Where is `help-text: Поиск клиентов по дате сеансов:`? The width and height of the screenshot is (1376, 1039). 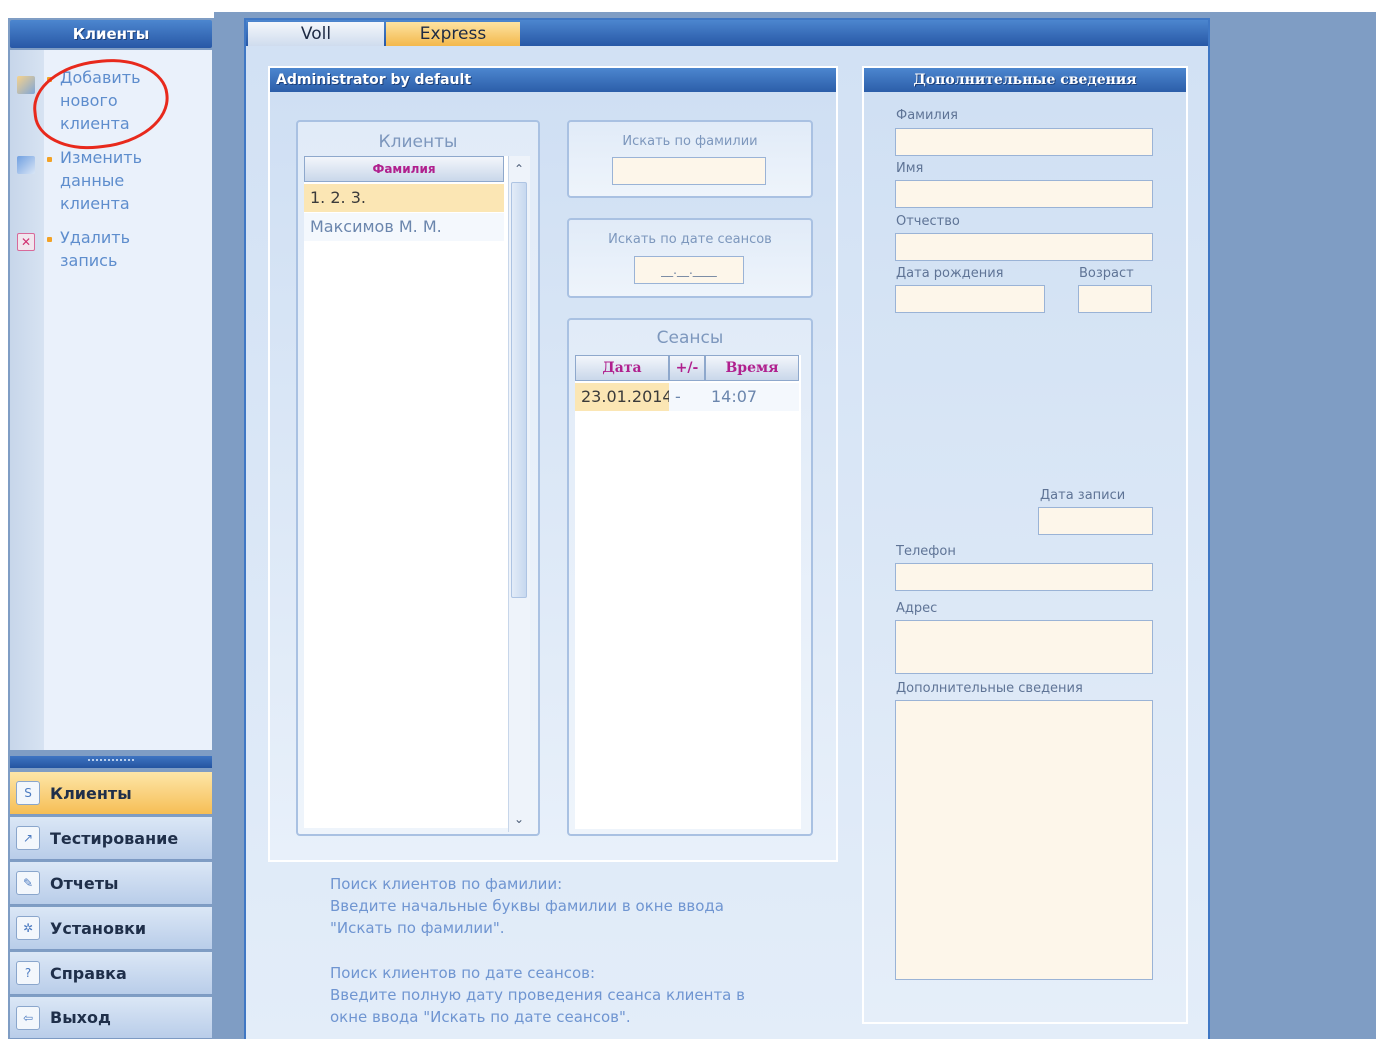
help-text: Поиск клиентов по дате сеансов: is located at coordinates (463, 973).